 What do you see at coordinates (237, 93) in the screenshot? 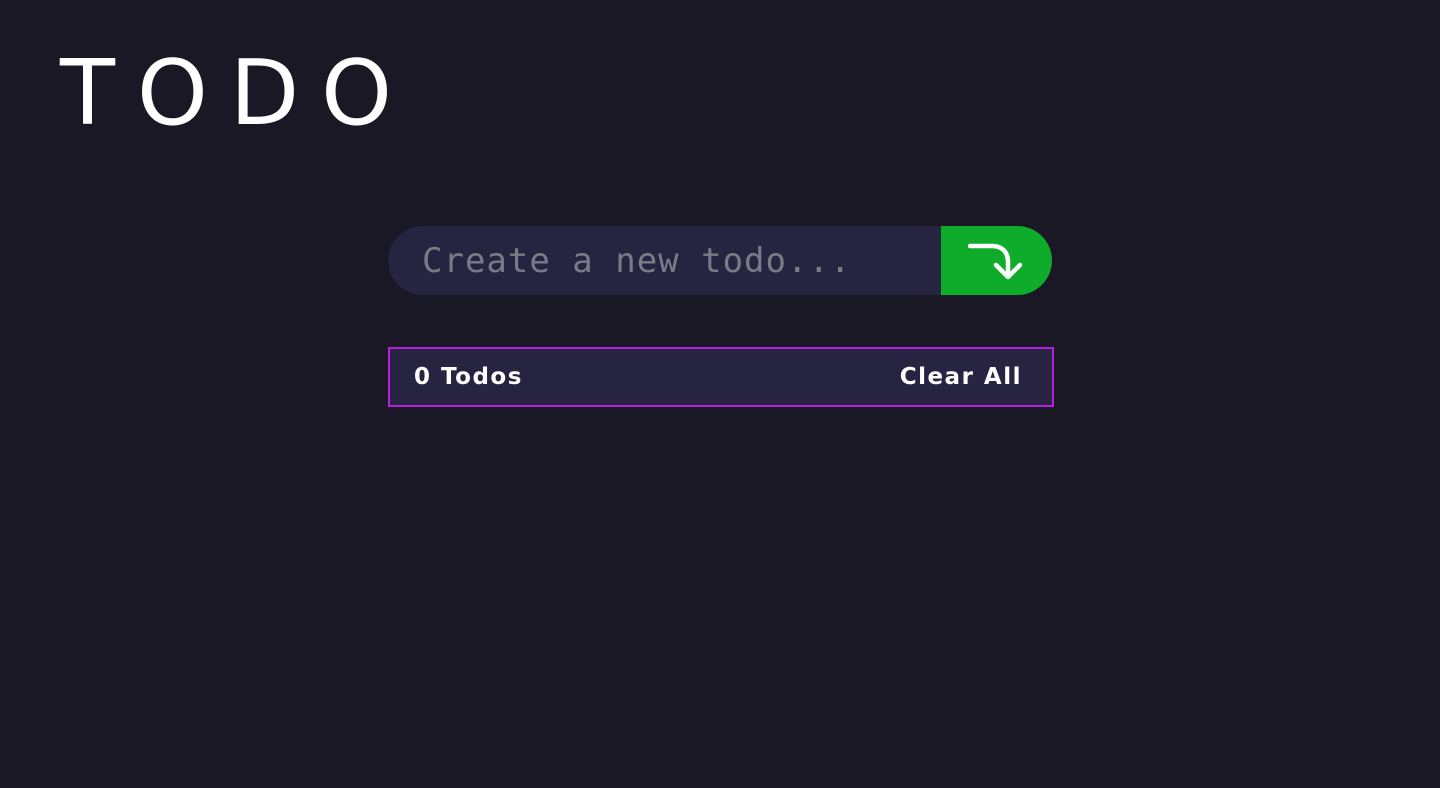
I see `app-title: TODO` at bounding box center [237, 93].